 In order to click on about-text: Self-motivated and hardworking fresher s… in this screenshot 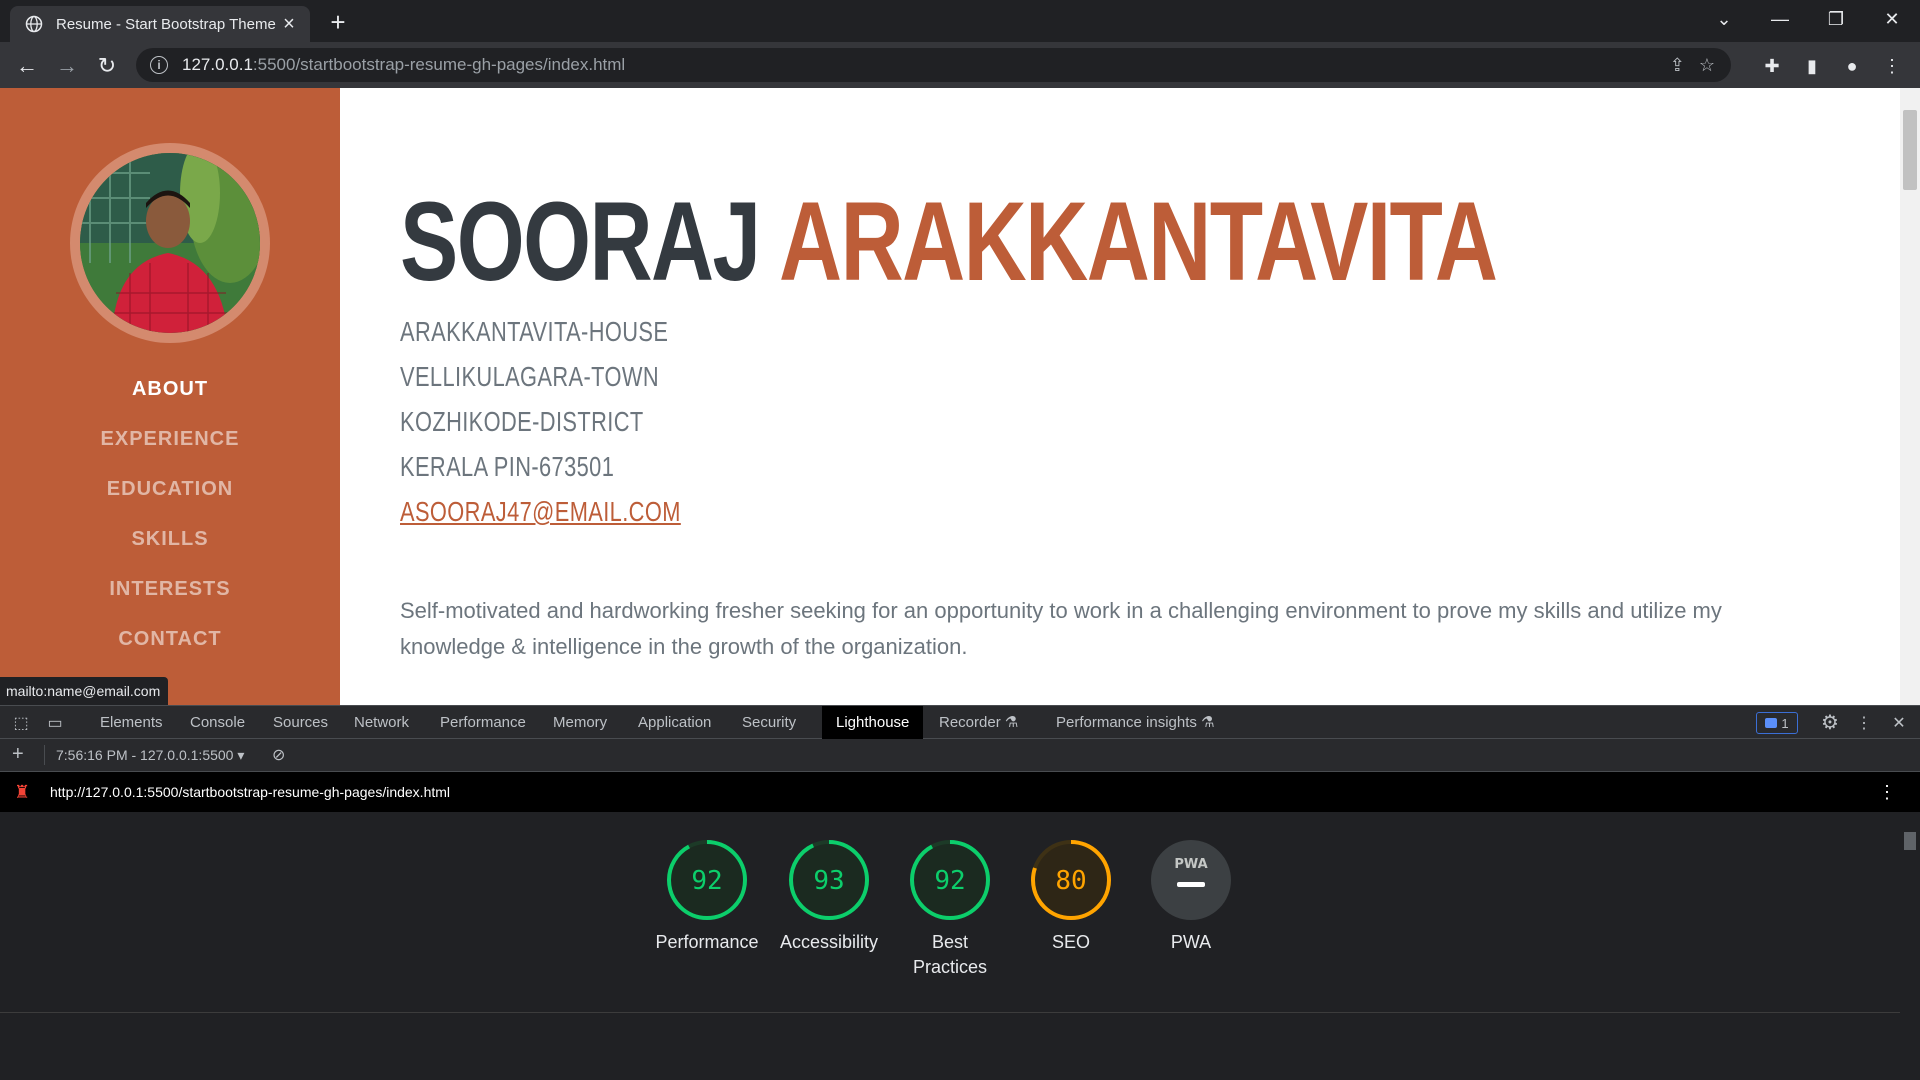, I will do `click(1061, 628)`.